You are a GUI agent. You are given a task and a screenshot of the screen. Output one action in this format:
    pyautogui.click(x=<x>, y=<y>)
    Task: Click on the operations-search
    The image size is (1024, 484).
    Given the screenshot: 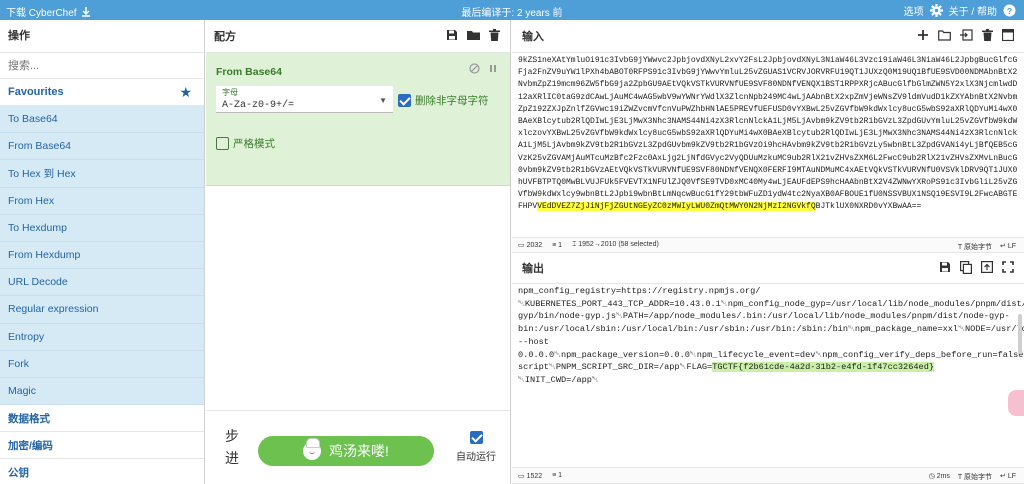 What is the action you would take?
    pyautogui.click(x=102, y=66)
    